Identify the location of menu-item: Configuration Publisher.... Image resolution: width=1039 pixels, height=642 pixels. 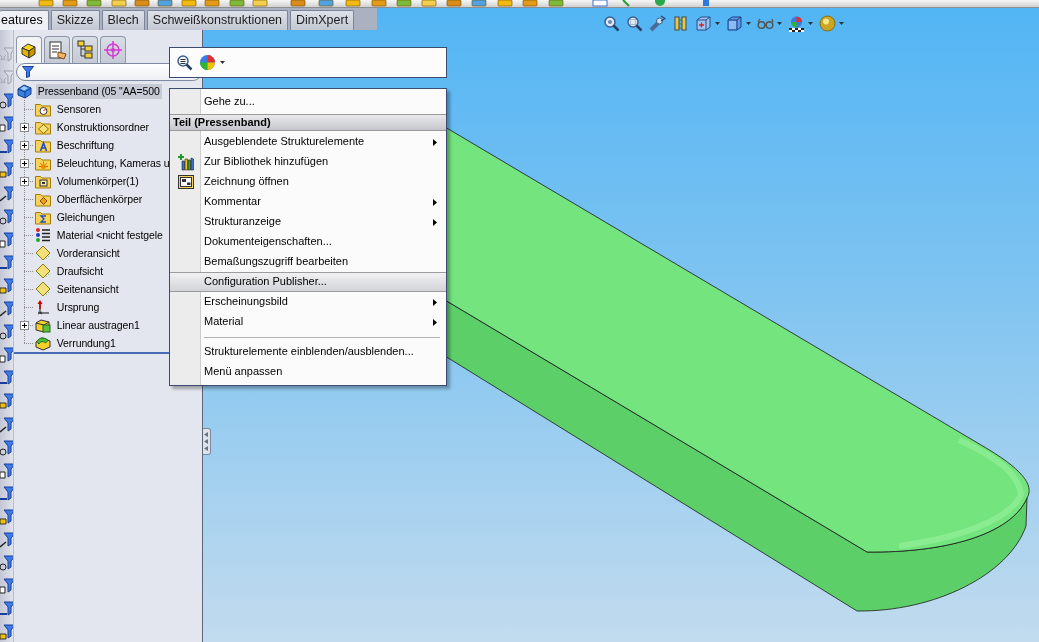
(308, 282).